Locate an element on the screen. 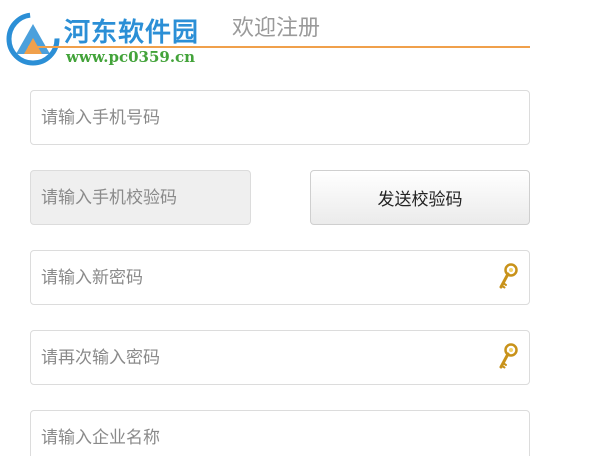 The height and width of the screenshot is (456, 604). confirm-password-field is located at coordinates (280, 357).